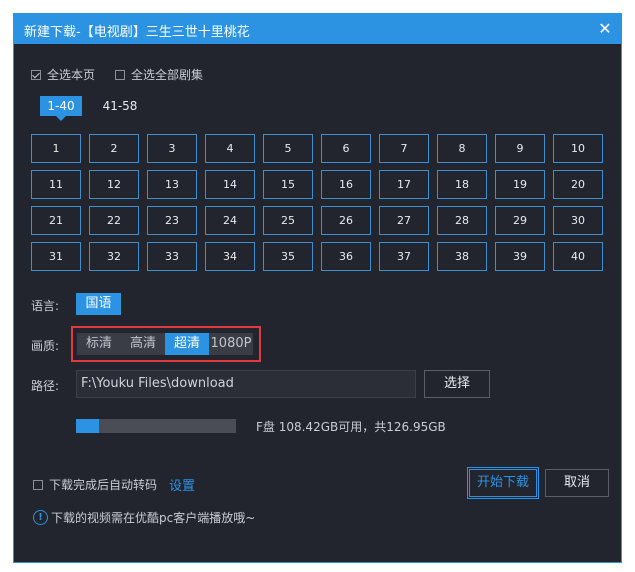  I want to click on episode-button: 27, so click(404, 220).